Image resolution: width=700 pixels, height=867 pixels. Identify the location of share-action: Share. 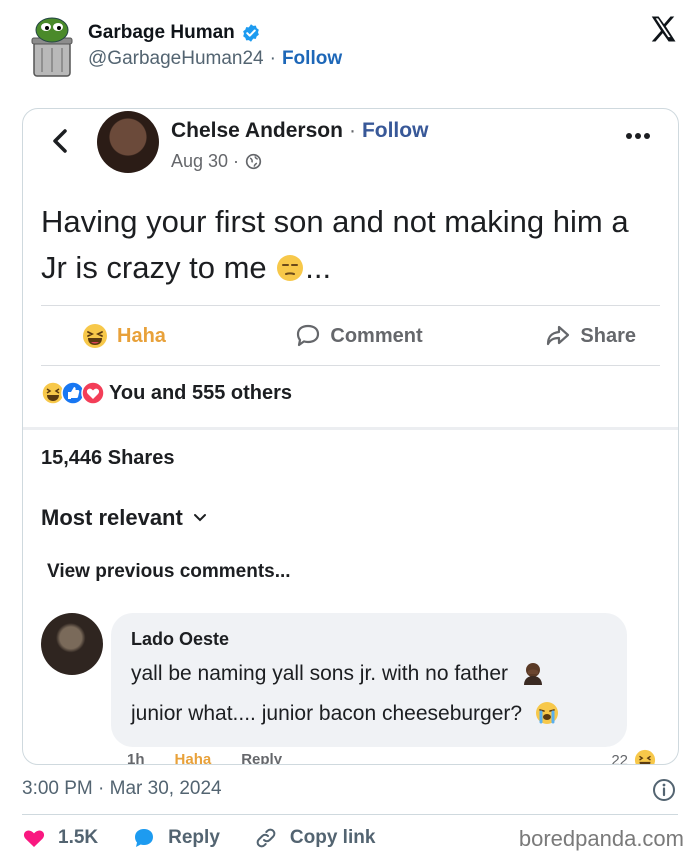
(555, 336).